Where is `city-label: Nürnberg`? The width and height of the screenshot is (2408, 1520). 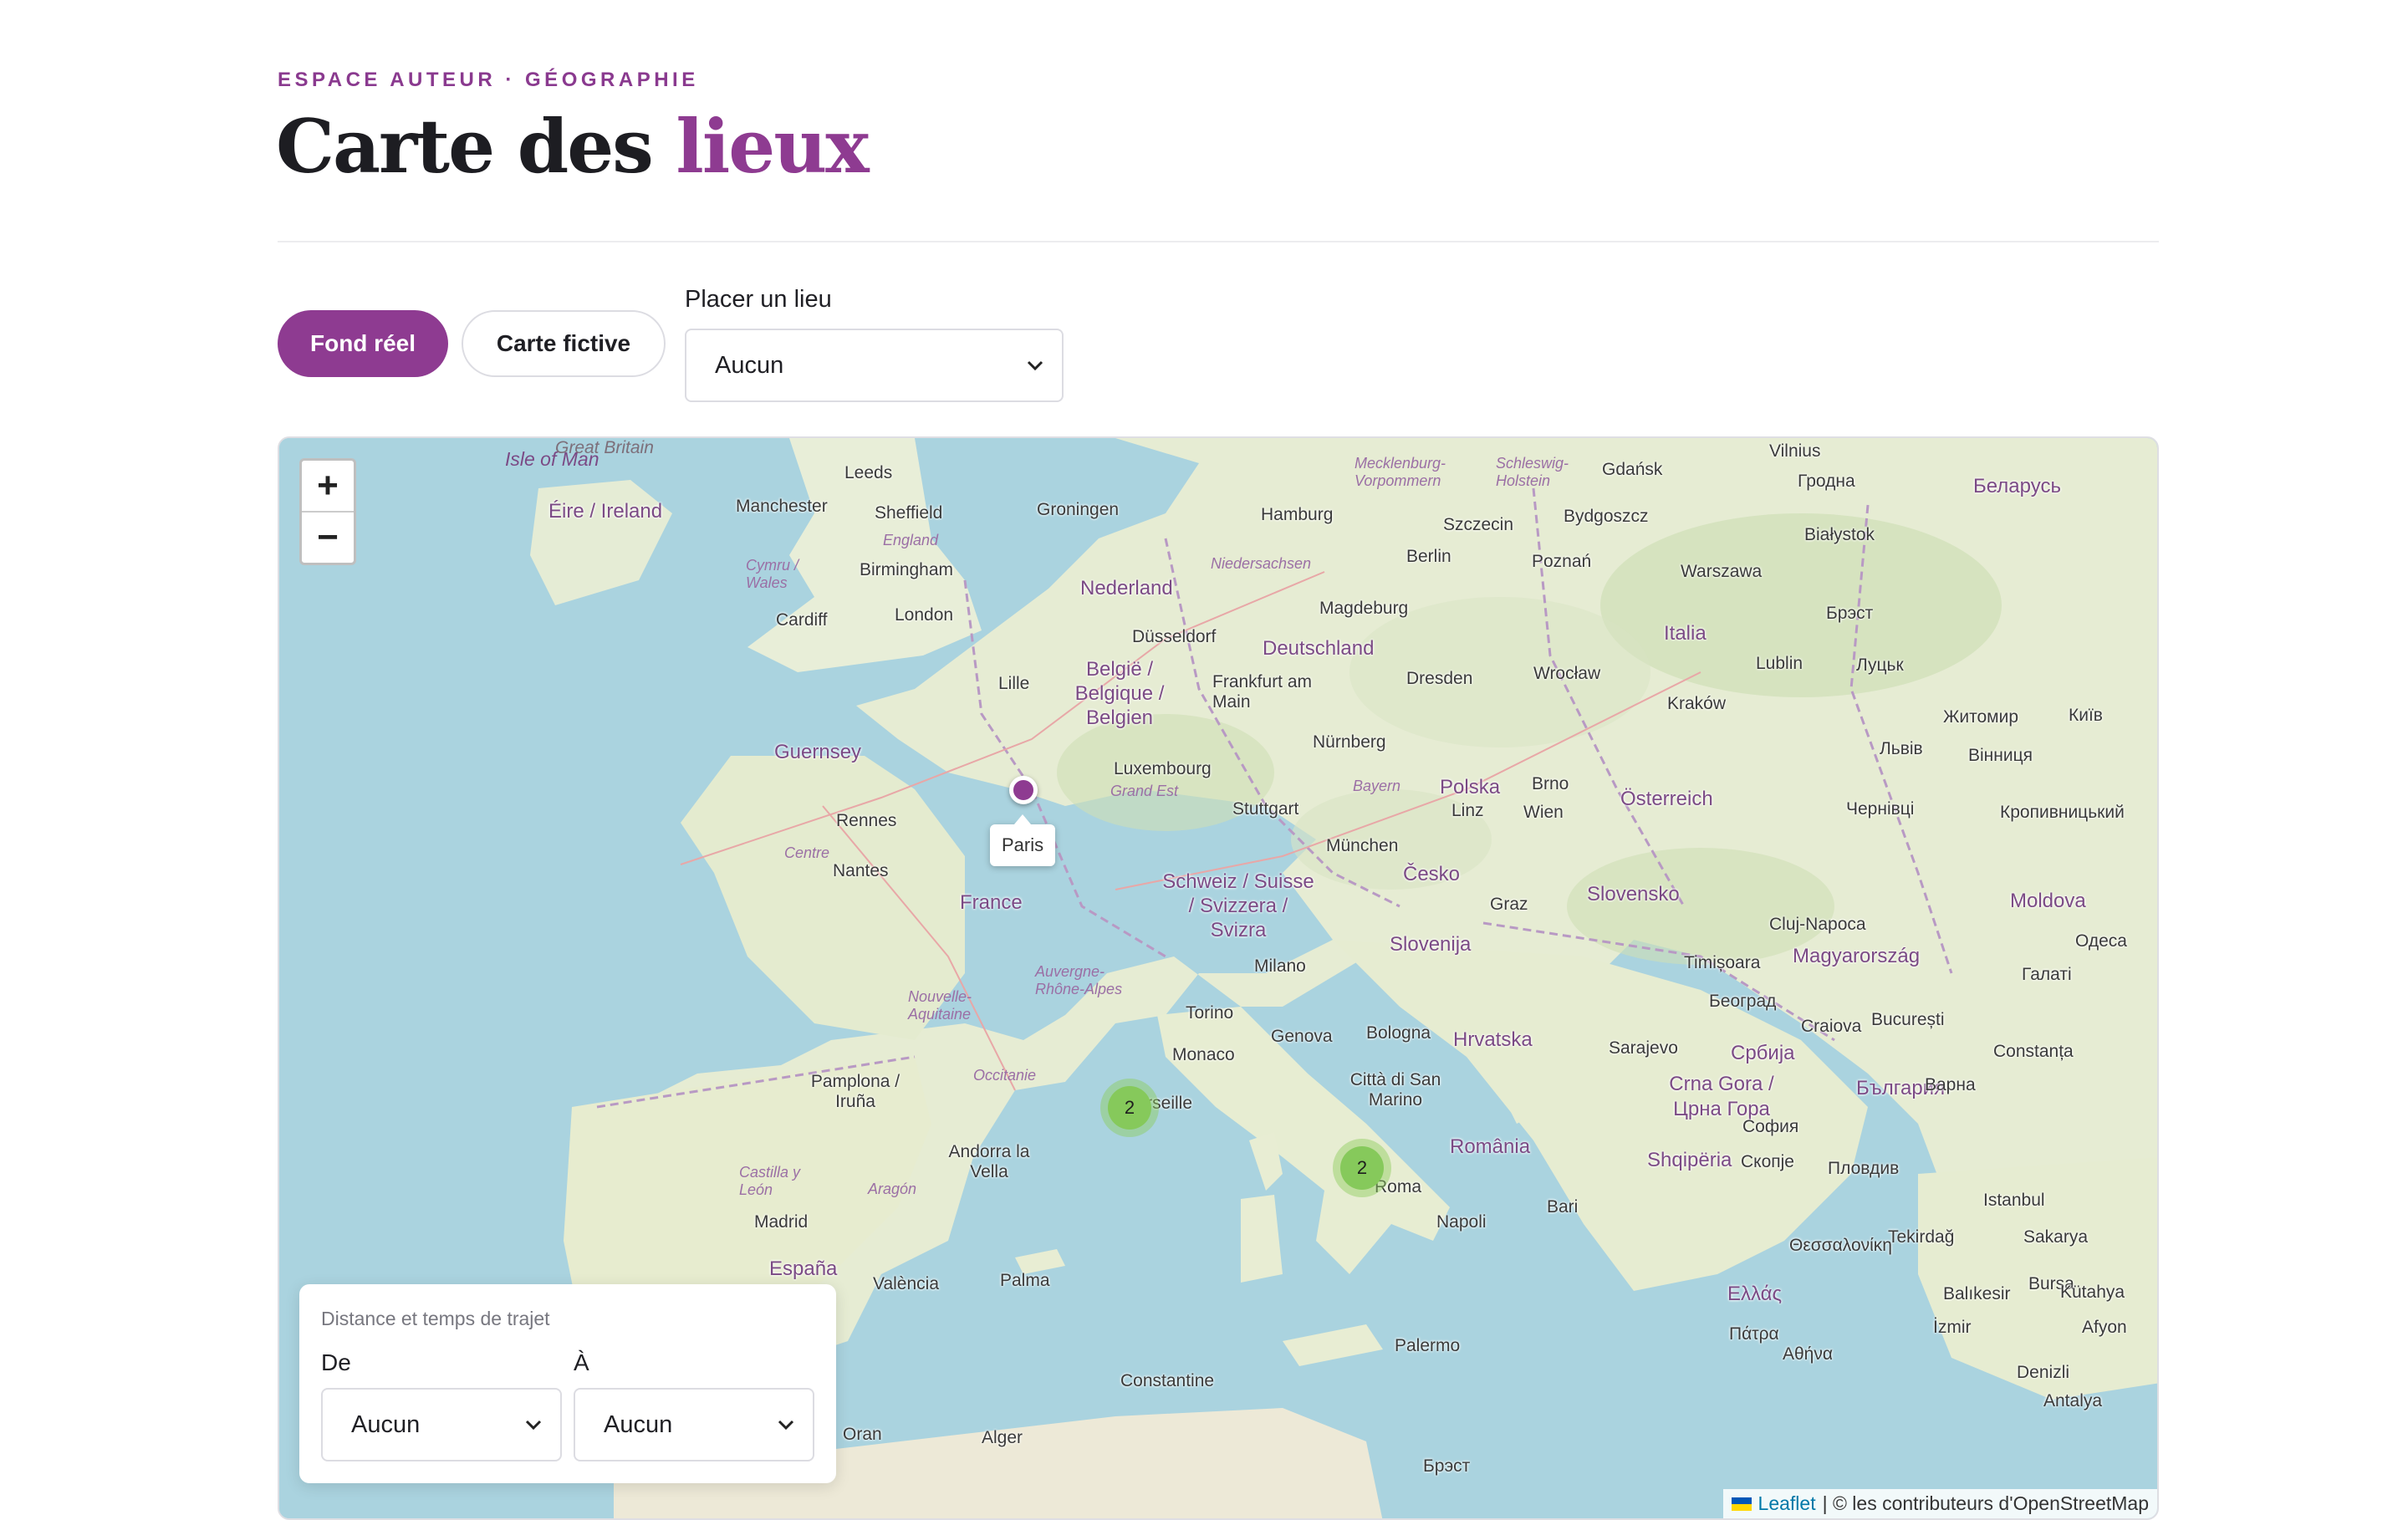 city-label: Nürnberg is located at coordinates (1349, 742).